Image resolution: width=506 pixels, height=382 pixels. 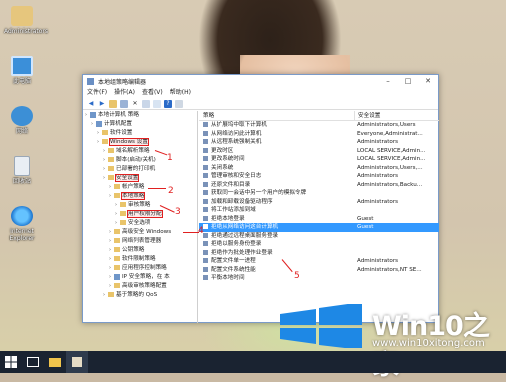 What do you see at coordinates (319, 125) in the screenshot?
I see `policy-row: 从扩展坞中取下计算机 Administrators,Users` at bounding box center [319, 125].